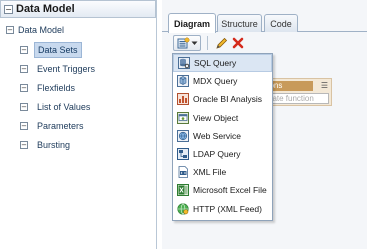 Image resolution: width=367 pixels, height=249 pixels. Describe the element at coordinates (281, 23) in the screenshot. I see `tab-code: Code` at that location.